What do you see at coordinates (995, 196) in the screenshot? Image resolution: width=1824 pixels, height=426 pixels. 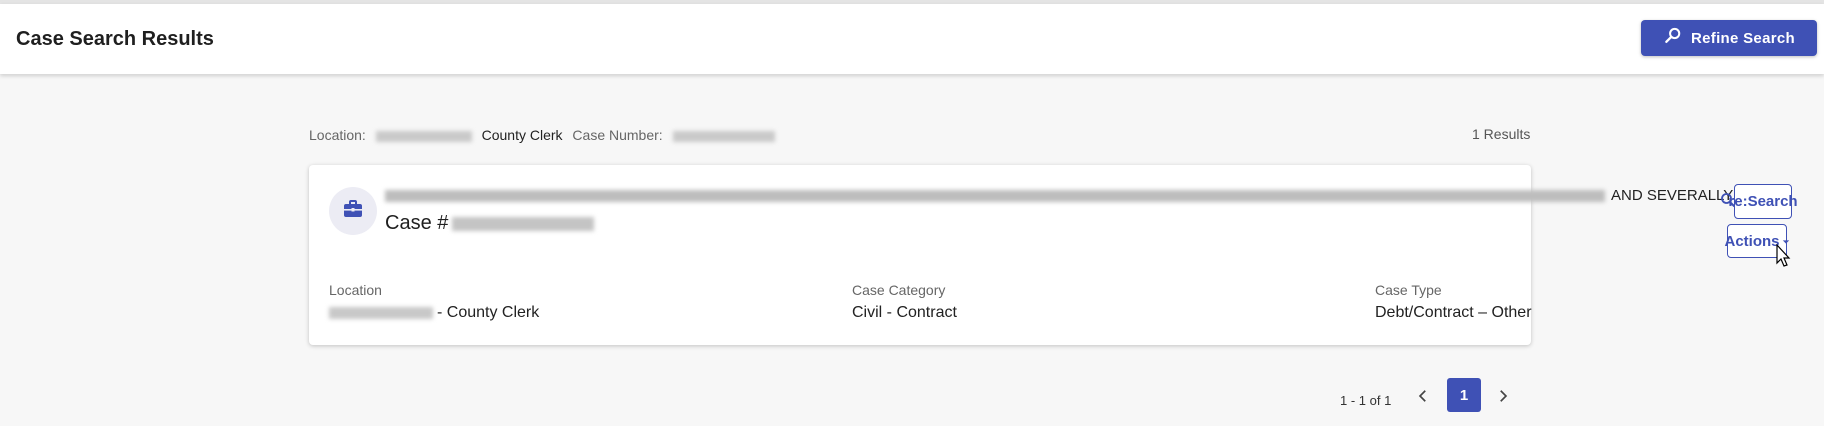 I see `redacted-parties` at bounding box center [995, 196].